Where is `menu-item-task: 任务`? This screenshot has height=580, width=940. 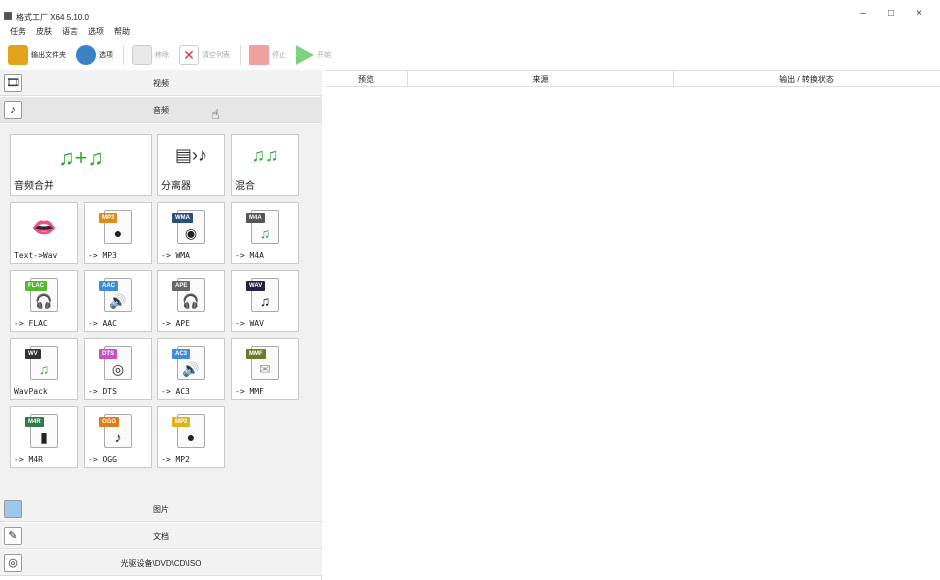
menu-item-task: 任务 is located at coordinates (18, 32).